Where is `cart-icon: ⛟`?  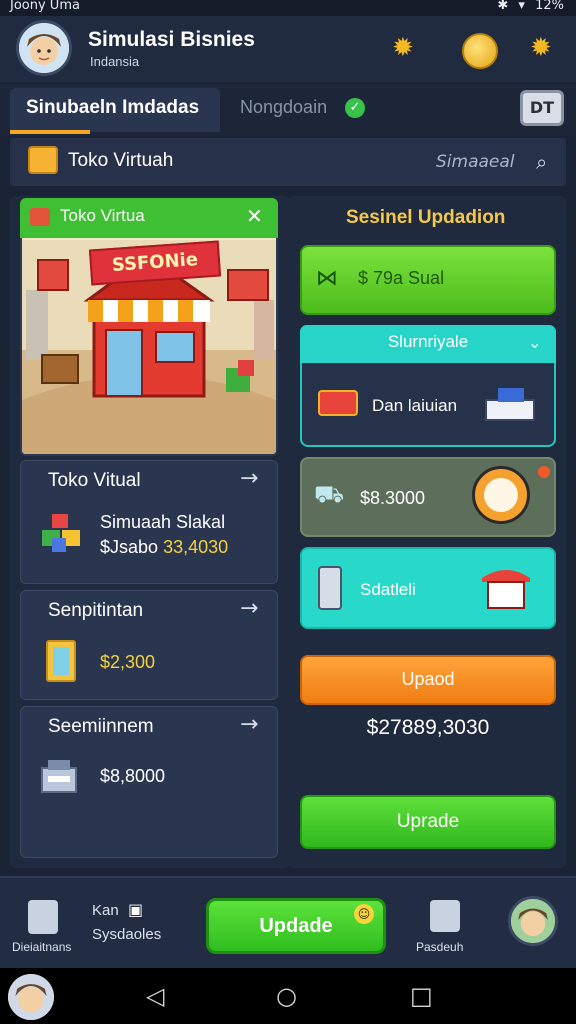 cart-icon: ⛟ is located at coordinates (329, 494).